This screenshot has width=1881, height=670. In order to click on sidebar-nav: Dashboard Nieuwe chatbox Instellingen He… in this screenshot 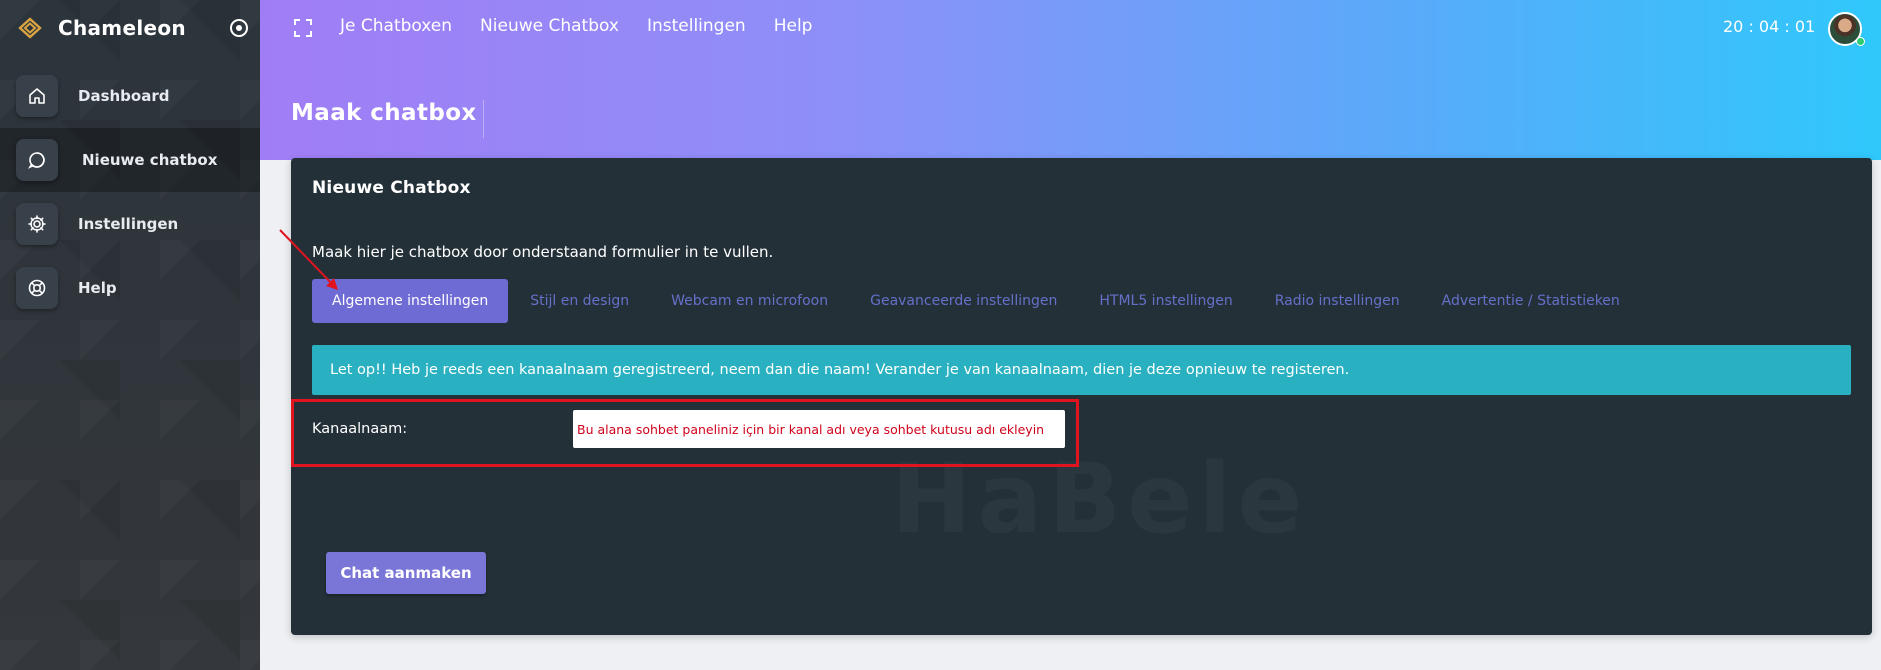, I will do `click(130, 192)`.